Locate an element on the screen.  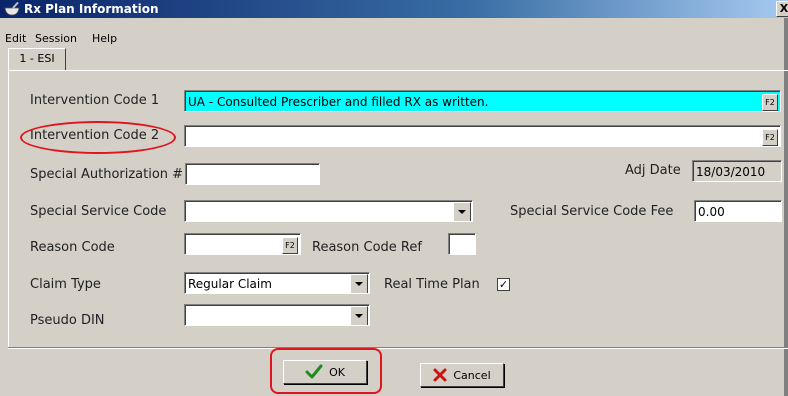
special-authorization-input is located at coordinates (252, 174).